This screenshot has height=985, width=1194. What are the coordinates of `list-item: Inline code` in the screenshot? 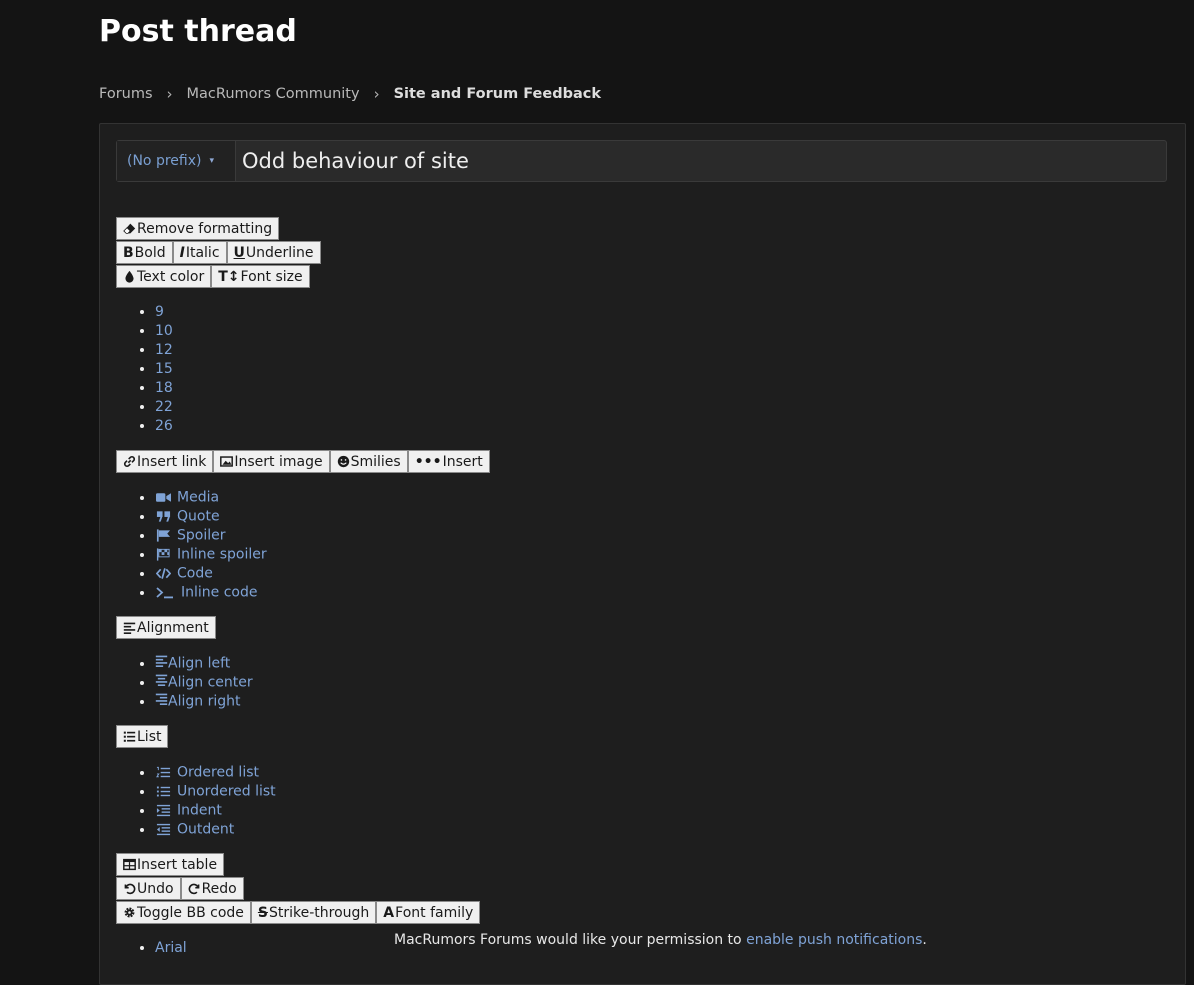 It's located at (211, 592).